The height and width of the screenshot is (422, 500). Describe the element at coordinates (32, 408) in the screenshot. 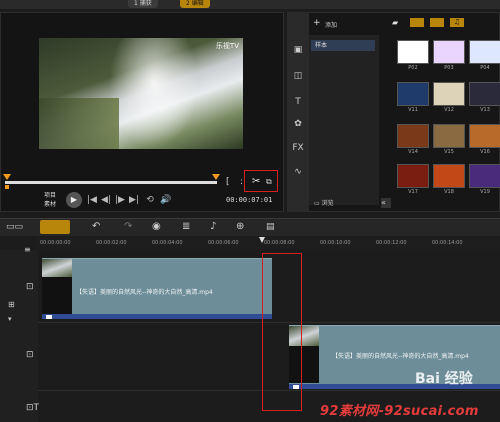

I see `title-track-icon: ⊡T` at that location.